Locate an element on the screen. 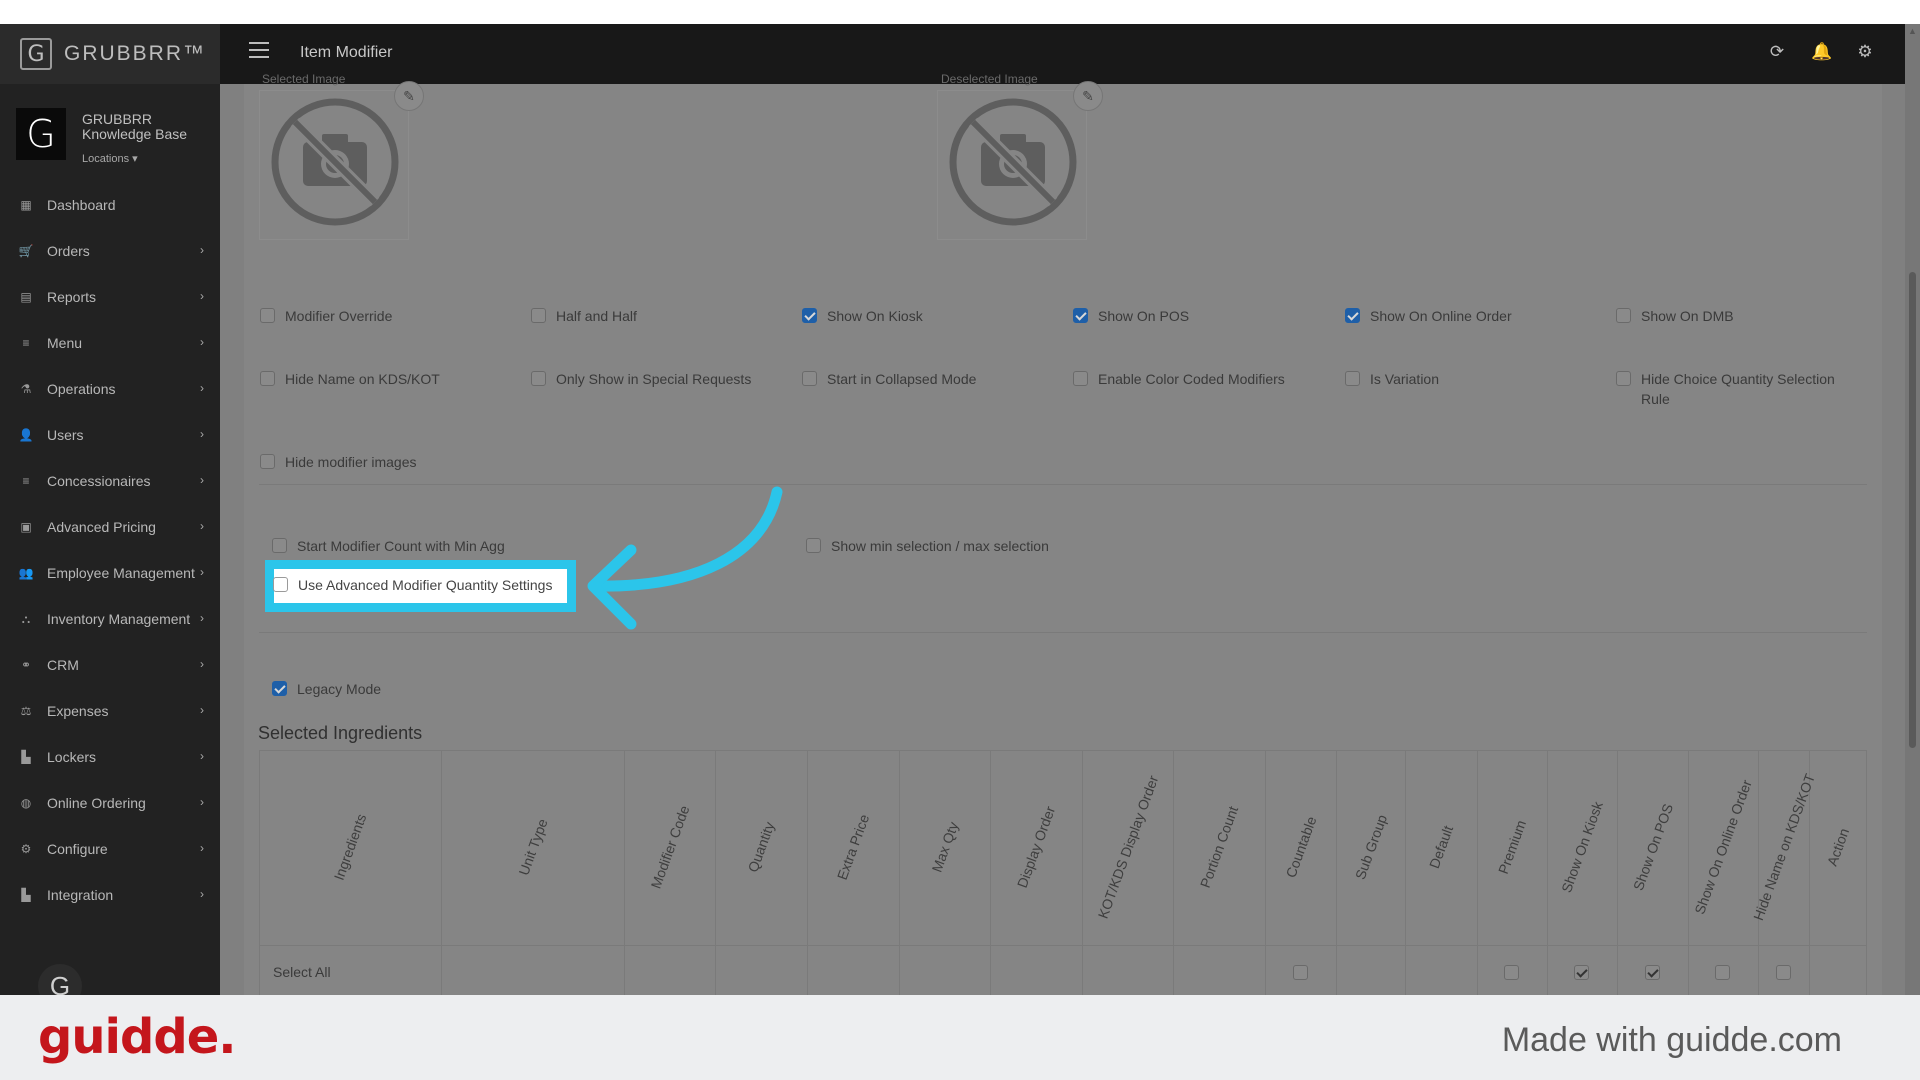  is-variation-checkbox: Is Variation is located at coordinates (1470, 379).